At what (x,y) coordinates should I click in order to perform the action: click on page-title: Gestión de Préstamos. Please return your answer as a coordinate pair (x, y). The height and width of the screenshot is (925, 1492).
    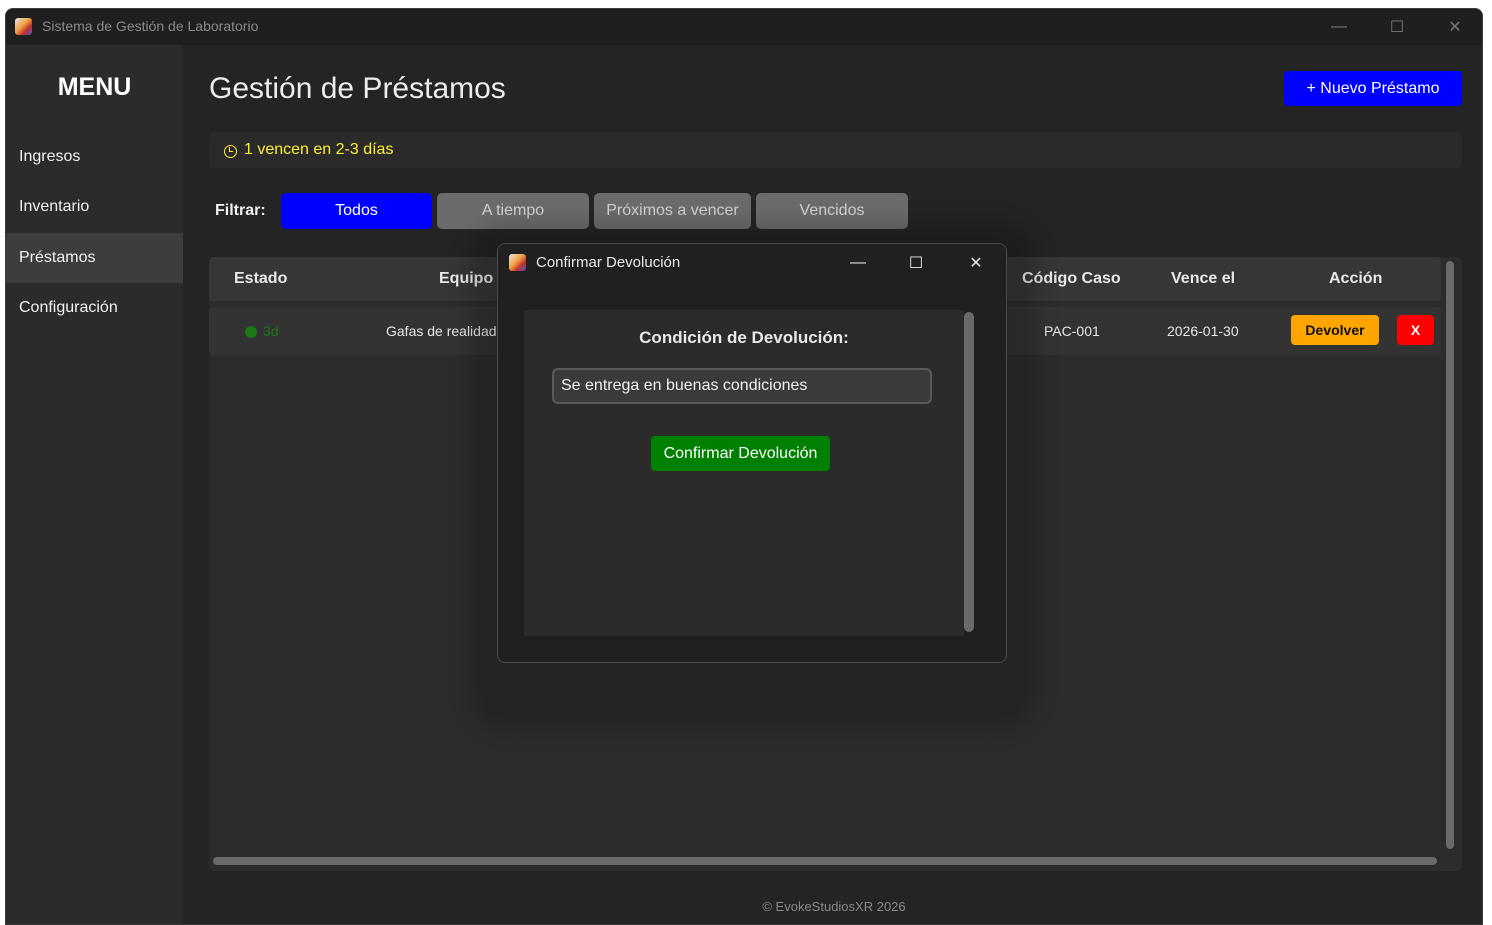
    Looking at the image, I should click on (357, 88).